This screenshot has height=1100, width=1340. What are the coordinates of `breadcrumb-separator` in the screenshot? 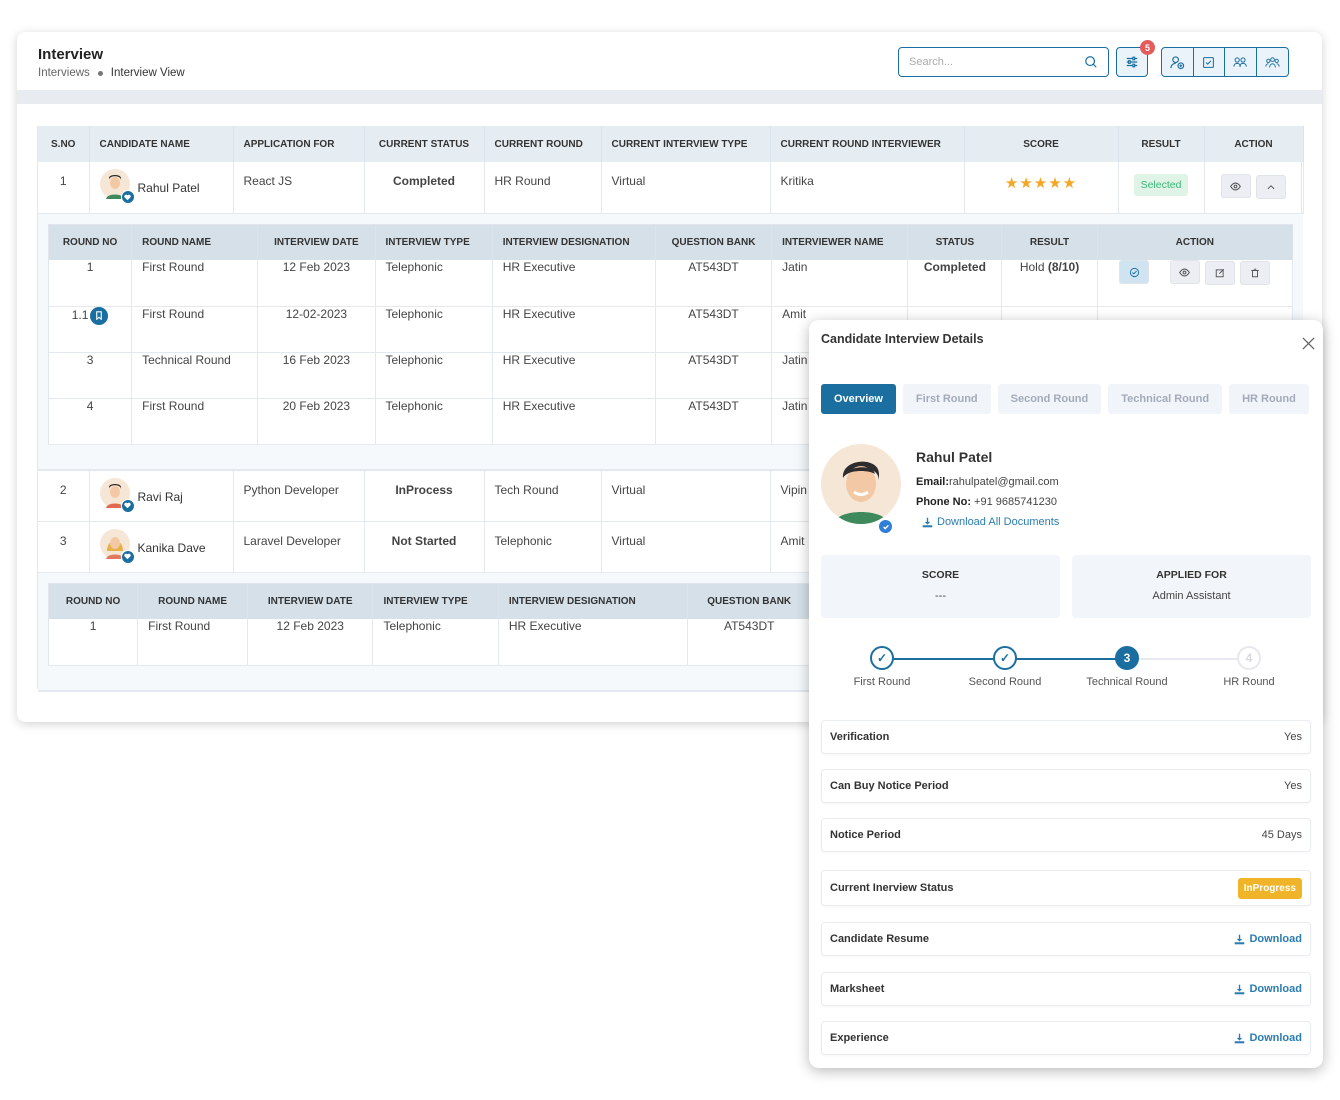 It's located at (100, 73).